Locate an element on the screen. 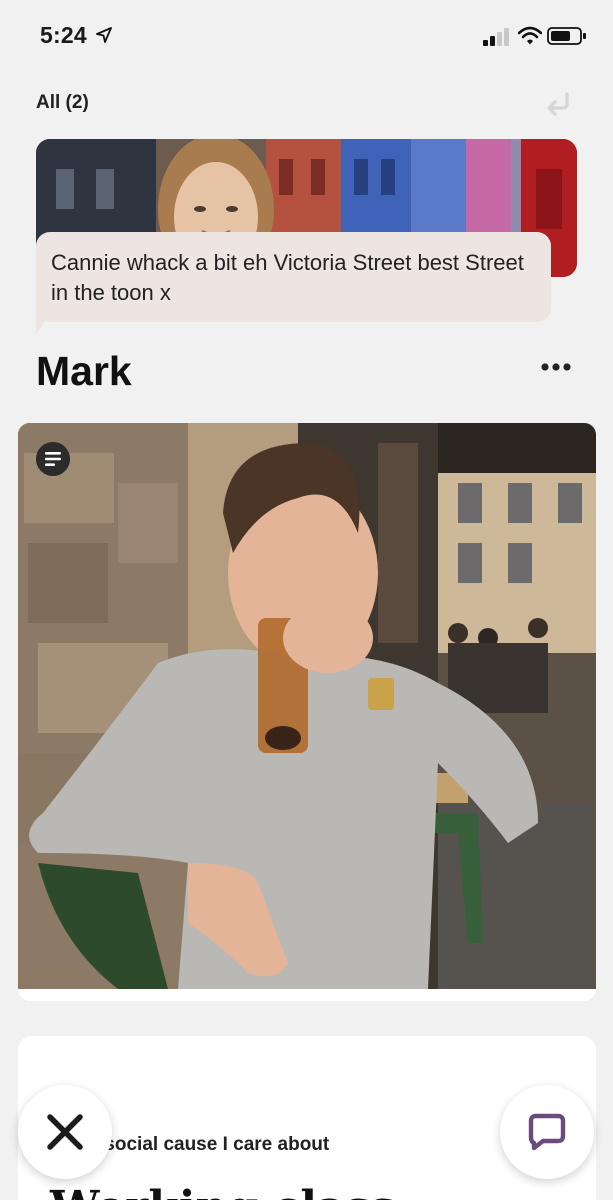  status-time: 5:24 is located at coordinates (63, 35).